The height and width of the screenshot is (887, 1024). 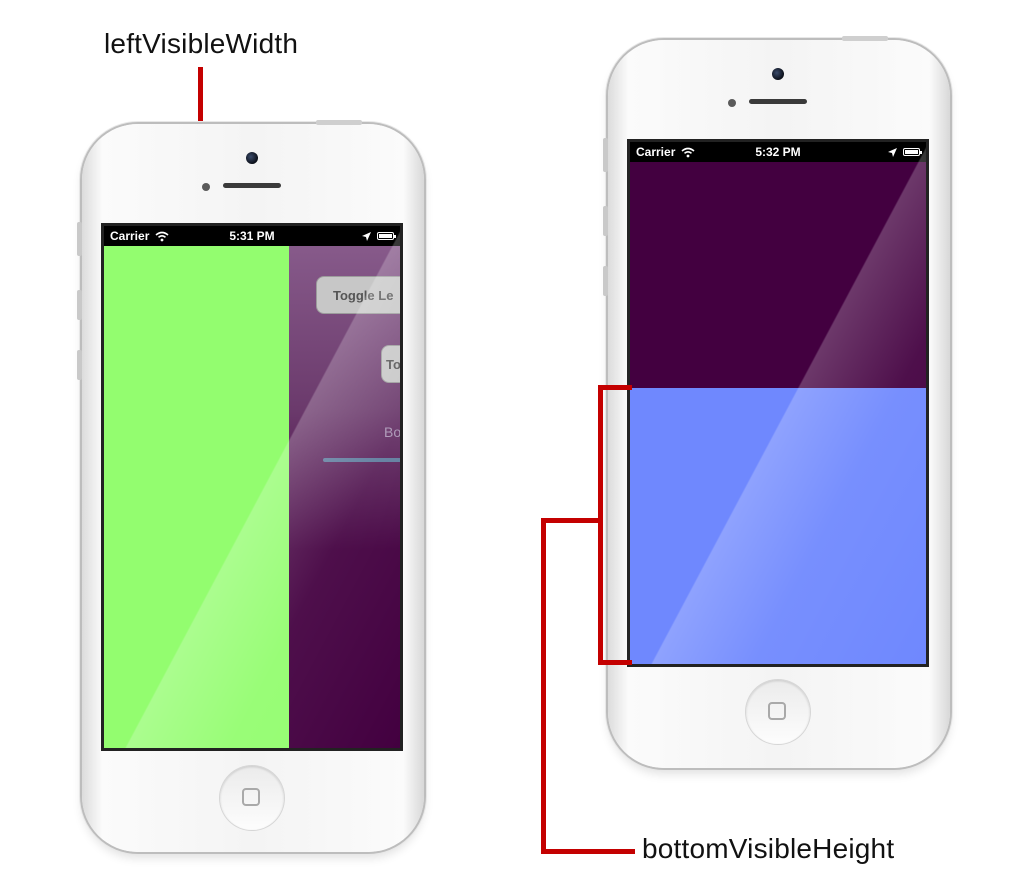 I want to click on status-time: 5:31 PM, so click(x=252, y=236).